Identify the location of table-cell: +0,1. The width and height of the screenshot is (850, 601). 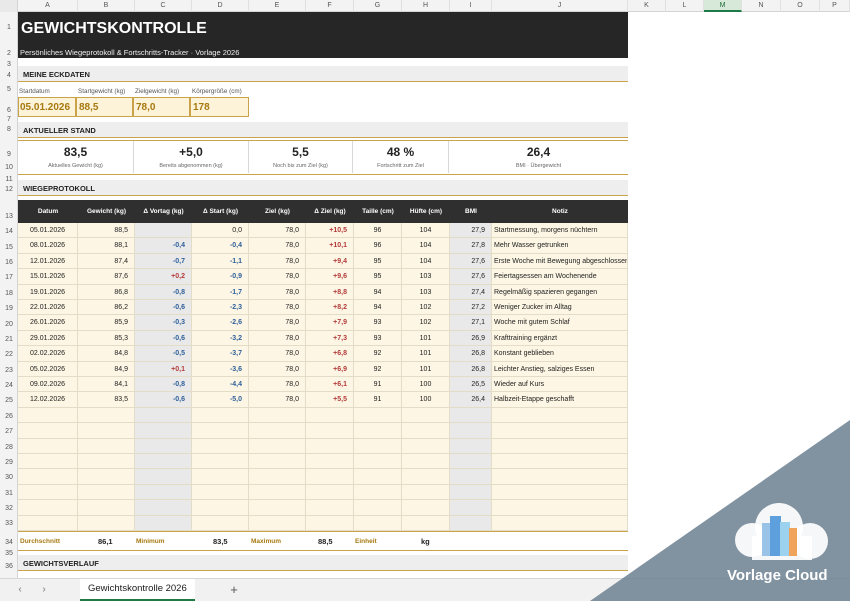
(163, 369).